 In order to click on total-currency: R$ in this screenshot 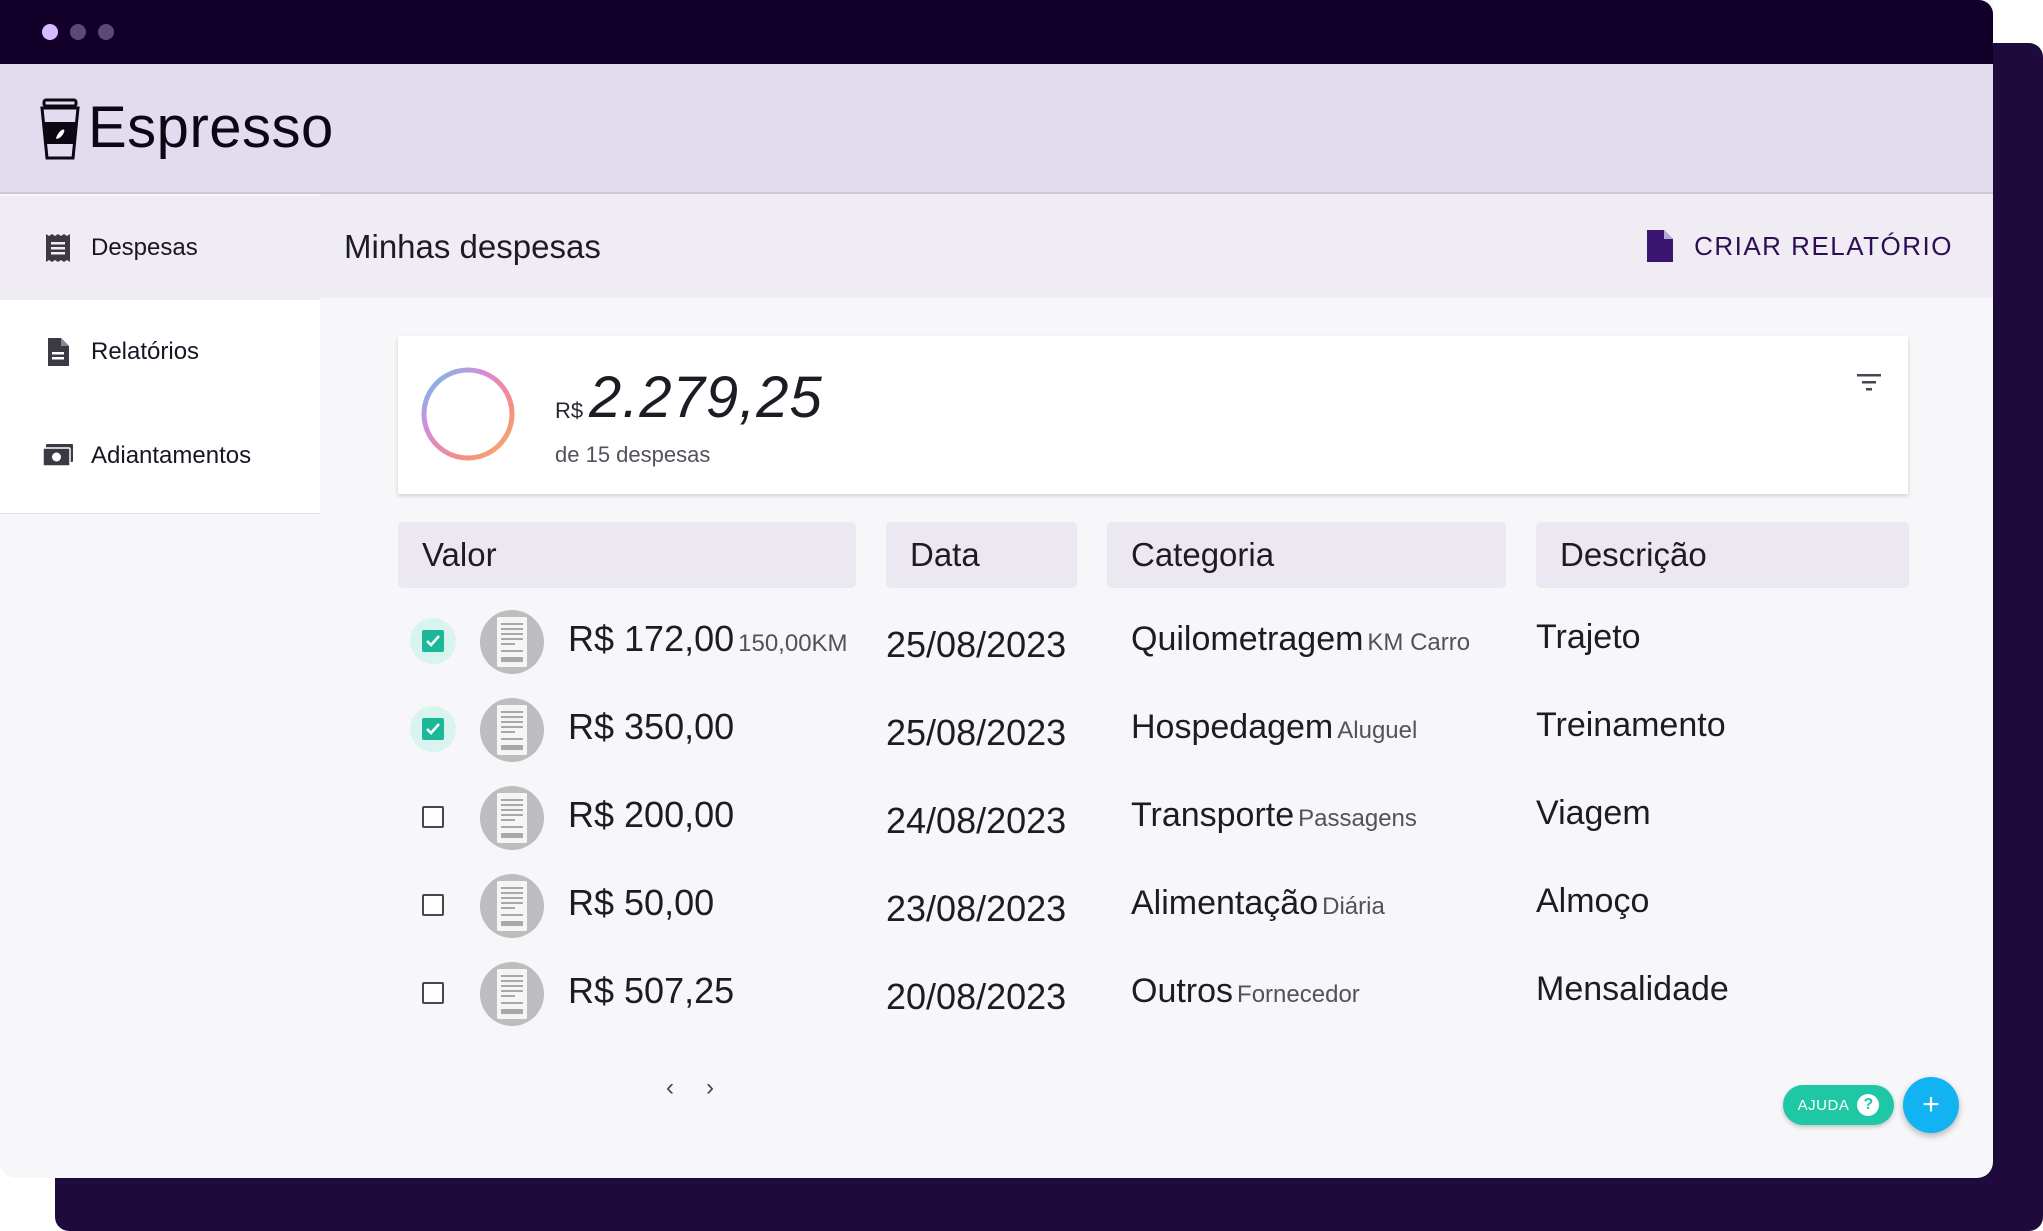, I will do `click(569, 410)`.